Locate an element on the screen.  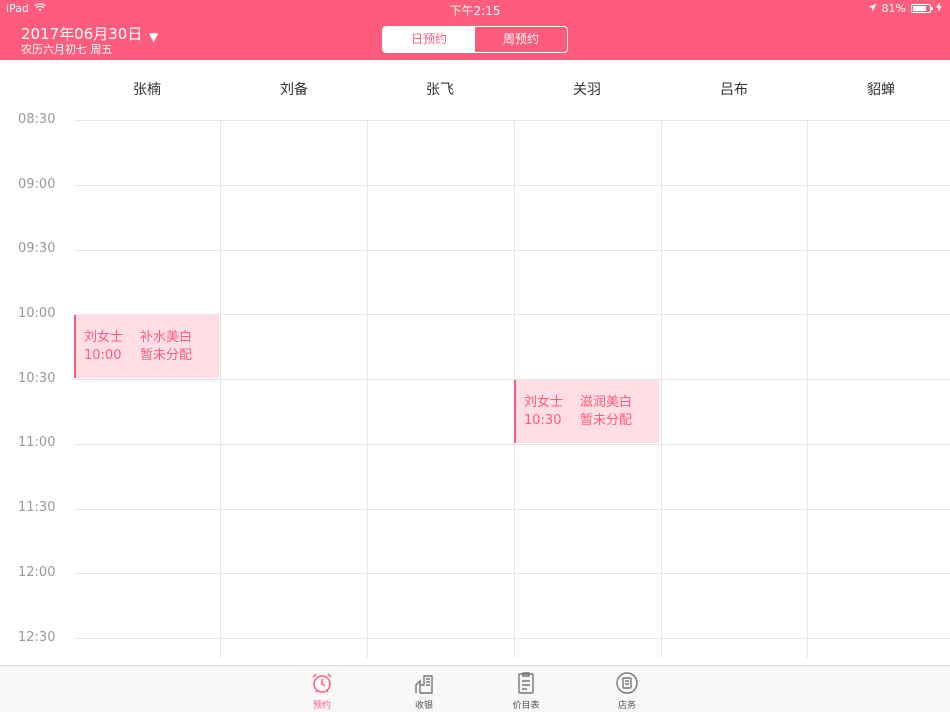
alarm-clock-icon is located at coordinates (322, 683).